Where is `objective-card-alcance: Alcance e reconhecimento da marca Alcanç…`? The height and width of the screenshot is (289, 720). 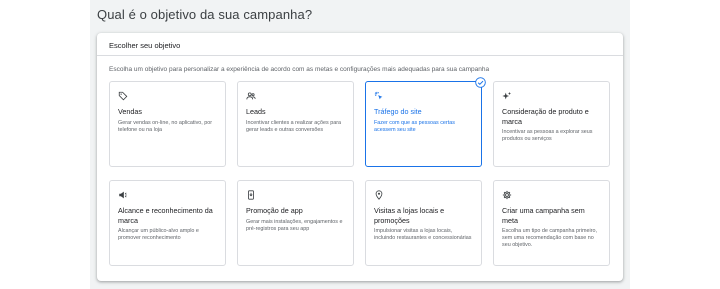 objective-card-alcance: Alcance e reconhecimento da marca Alcanç… is located at coordinates (167, 223).